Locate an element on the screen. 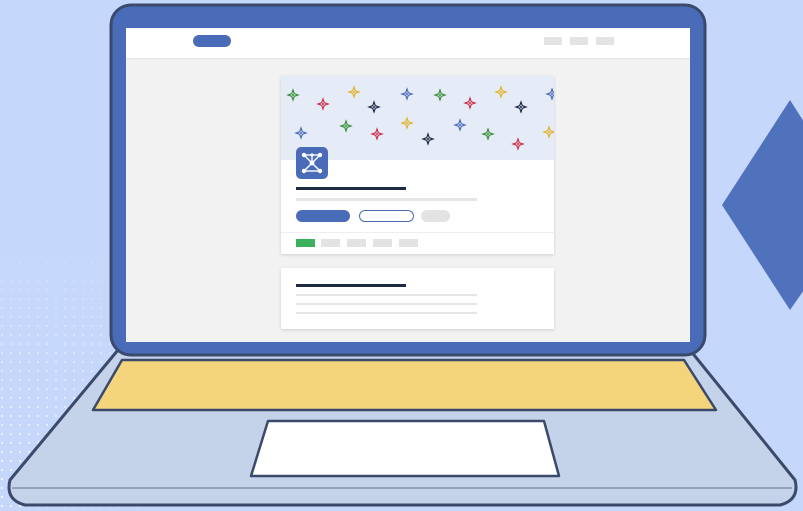  profile-card is located at coordinates (417, 165).